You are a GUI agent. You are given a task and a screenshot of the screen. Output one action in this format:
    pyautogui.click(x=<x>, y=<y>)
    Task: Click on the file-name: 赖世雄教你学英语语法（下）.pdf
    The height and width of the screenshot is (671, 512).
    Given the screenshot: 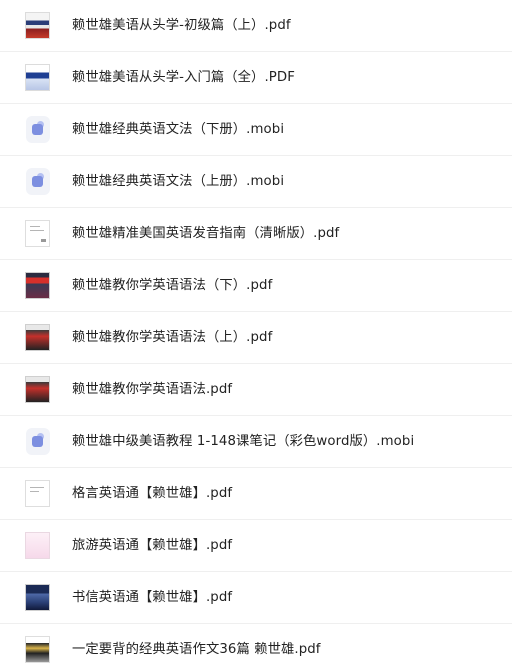 What is the action you would take?
    pyautogui.click(x=172, y=285)
    